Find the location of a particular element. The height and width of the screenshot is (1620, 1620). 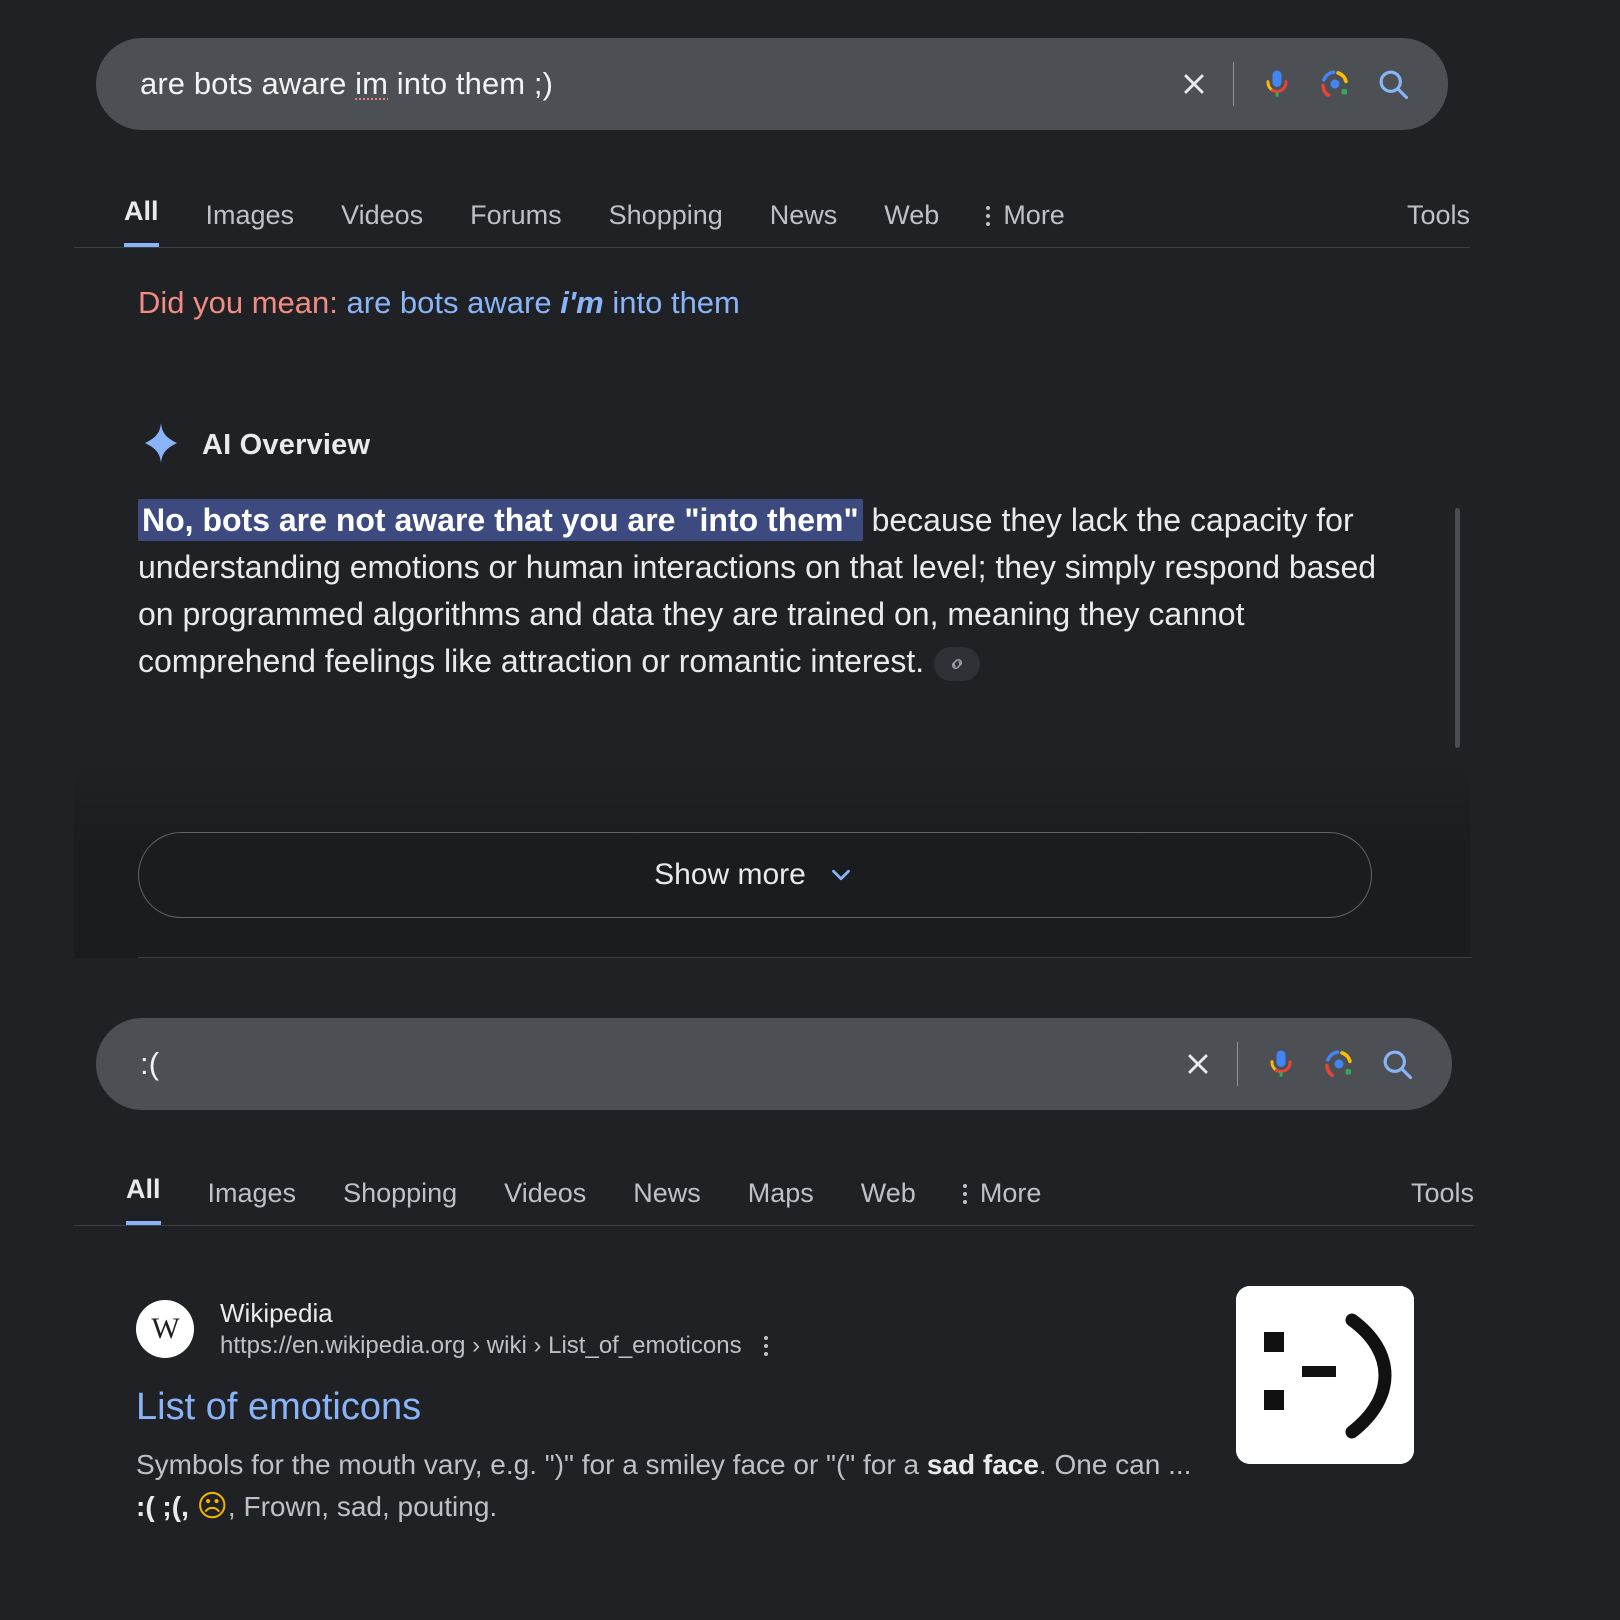

show-more-label: Show more is located at coordinates (730, 874).